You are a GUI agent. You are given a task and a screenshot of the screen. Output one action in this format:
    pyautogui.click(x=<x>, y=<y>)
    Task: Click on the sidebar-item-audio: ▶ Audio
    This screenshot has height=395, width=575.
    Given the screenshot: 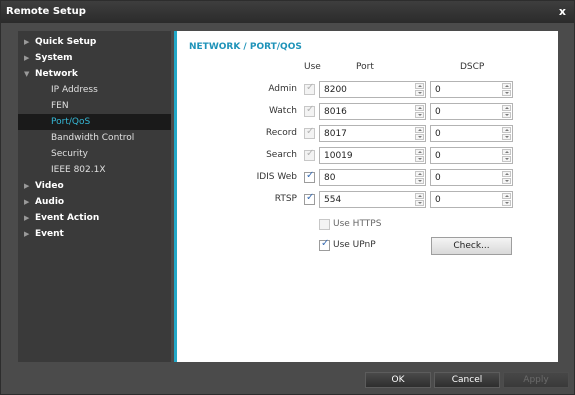 What is the action you would take?
    pyautogui.click(x=94, y=202)
    